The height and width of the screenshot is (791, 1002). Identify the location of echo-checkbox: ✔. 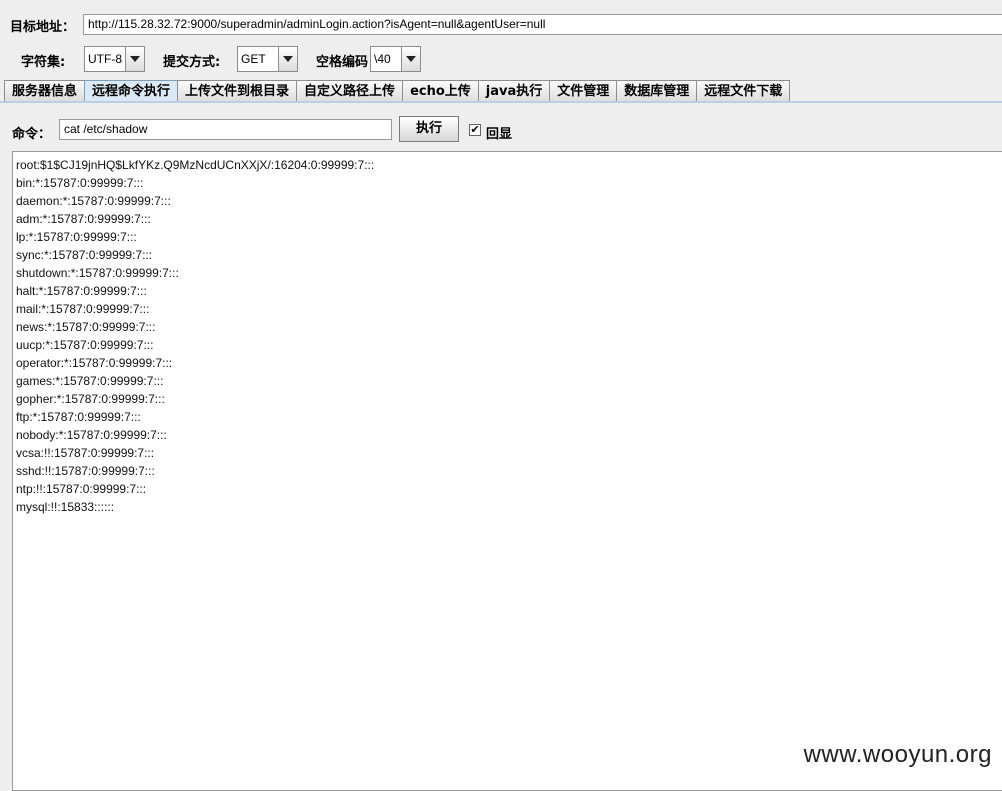
(475, 130).